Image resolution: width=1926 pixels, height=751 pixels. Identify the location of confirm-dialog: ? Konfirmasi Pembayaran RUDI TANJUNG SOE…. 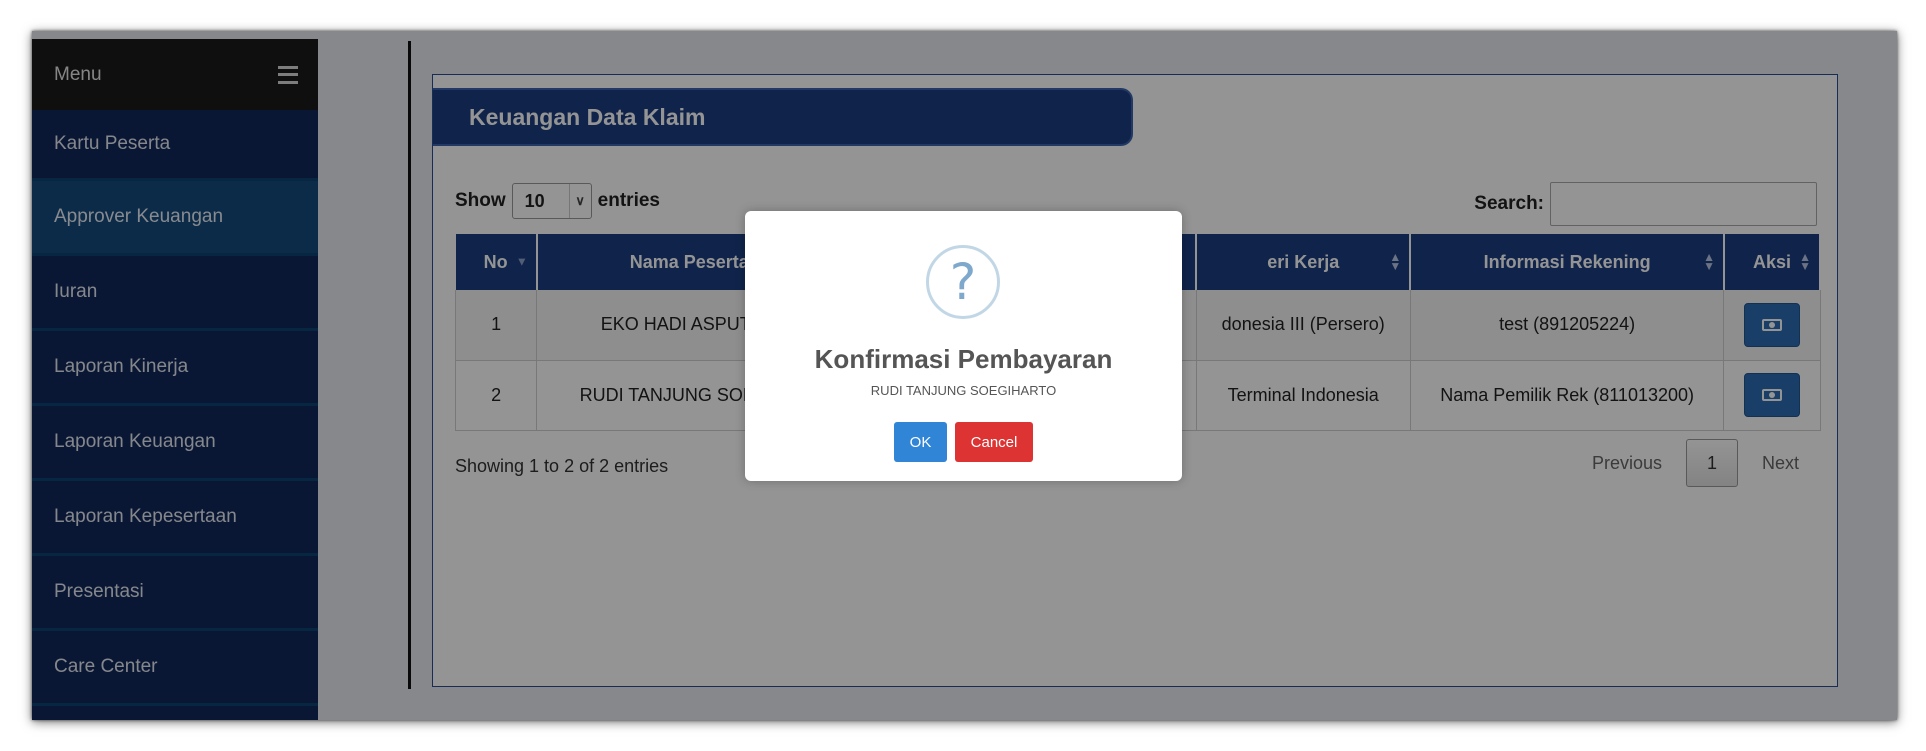
(963, 346).